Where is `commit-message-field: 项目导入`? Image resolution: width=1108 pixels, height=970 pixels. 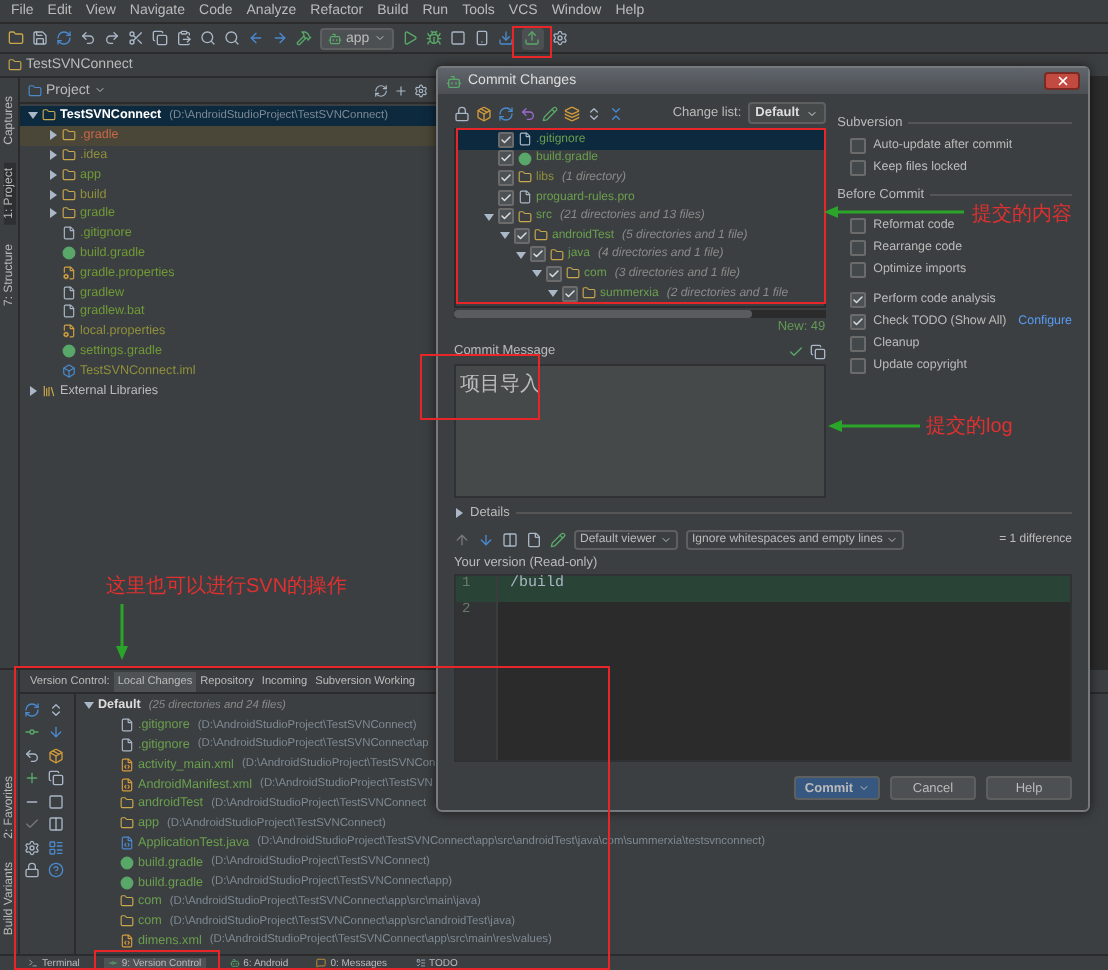
commit-message-field: 项目导入 is located at coordinates (640, 431).